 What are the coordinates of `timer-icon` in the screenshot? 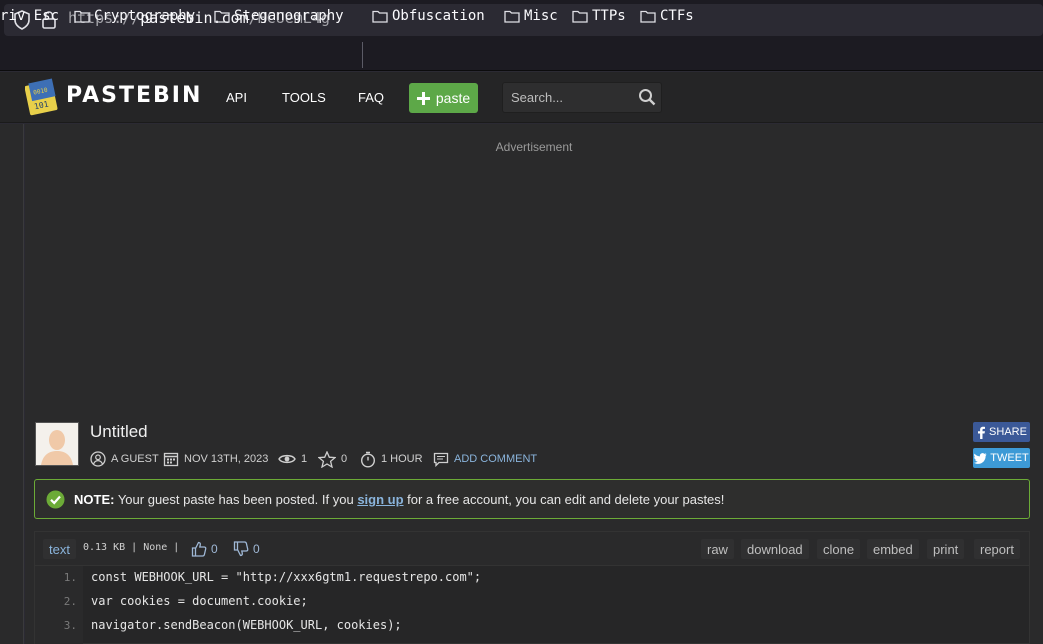 It's located at (368, 459).